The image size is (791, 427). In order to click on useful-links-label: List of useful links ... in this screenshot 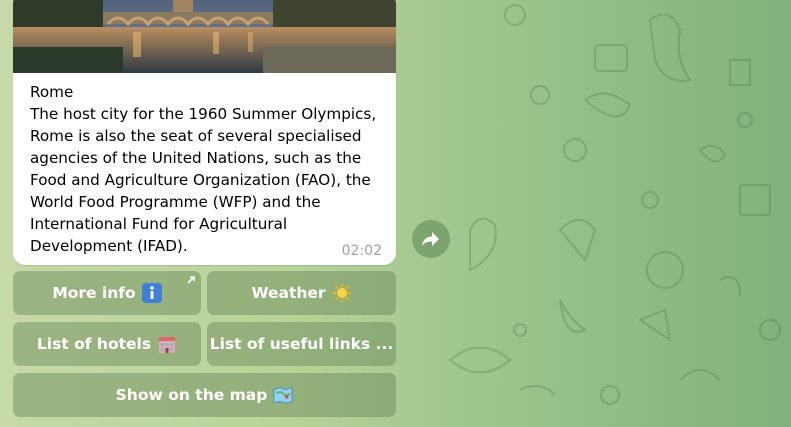, I will do `click(301, 344)`.